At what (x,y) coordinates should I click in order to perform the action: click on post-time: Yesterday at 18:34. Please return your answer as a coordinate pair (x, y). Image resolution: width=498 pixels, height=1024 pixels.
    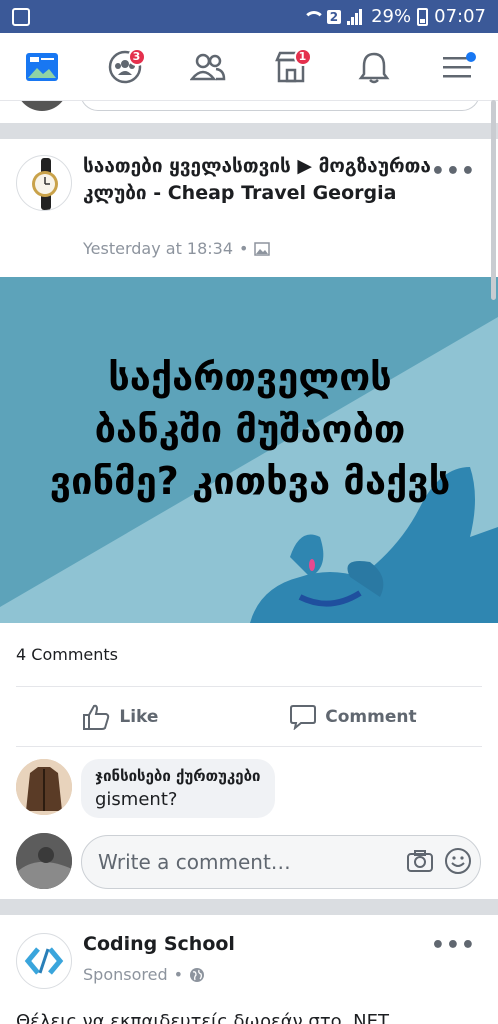
    Looking at the image, I should click on (158, 248).